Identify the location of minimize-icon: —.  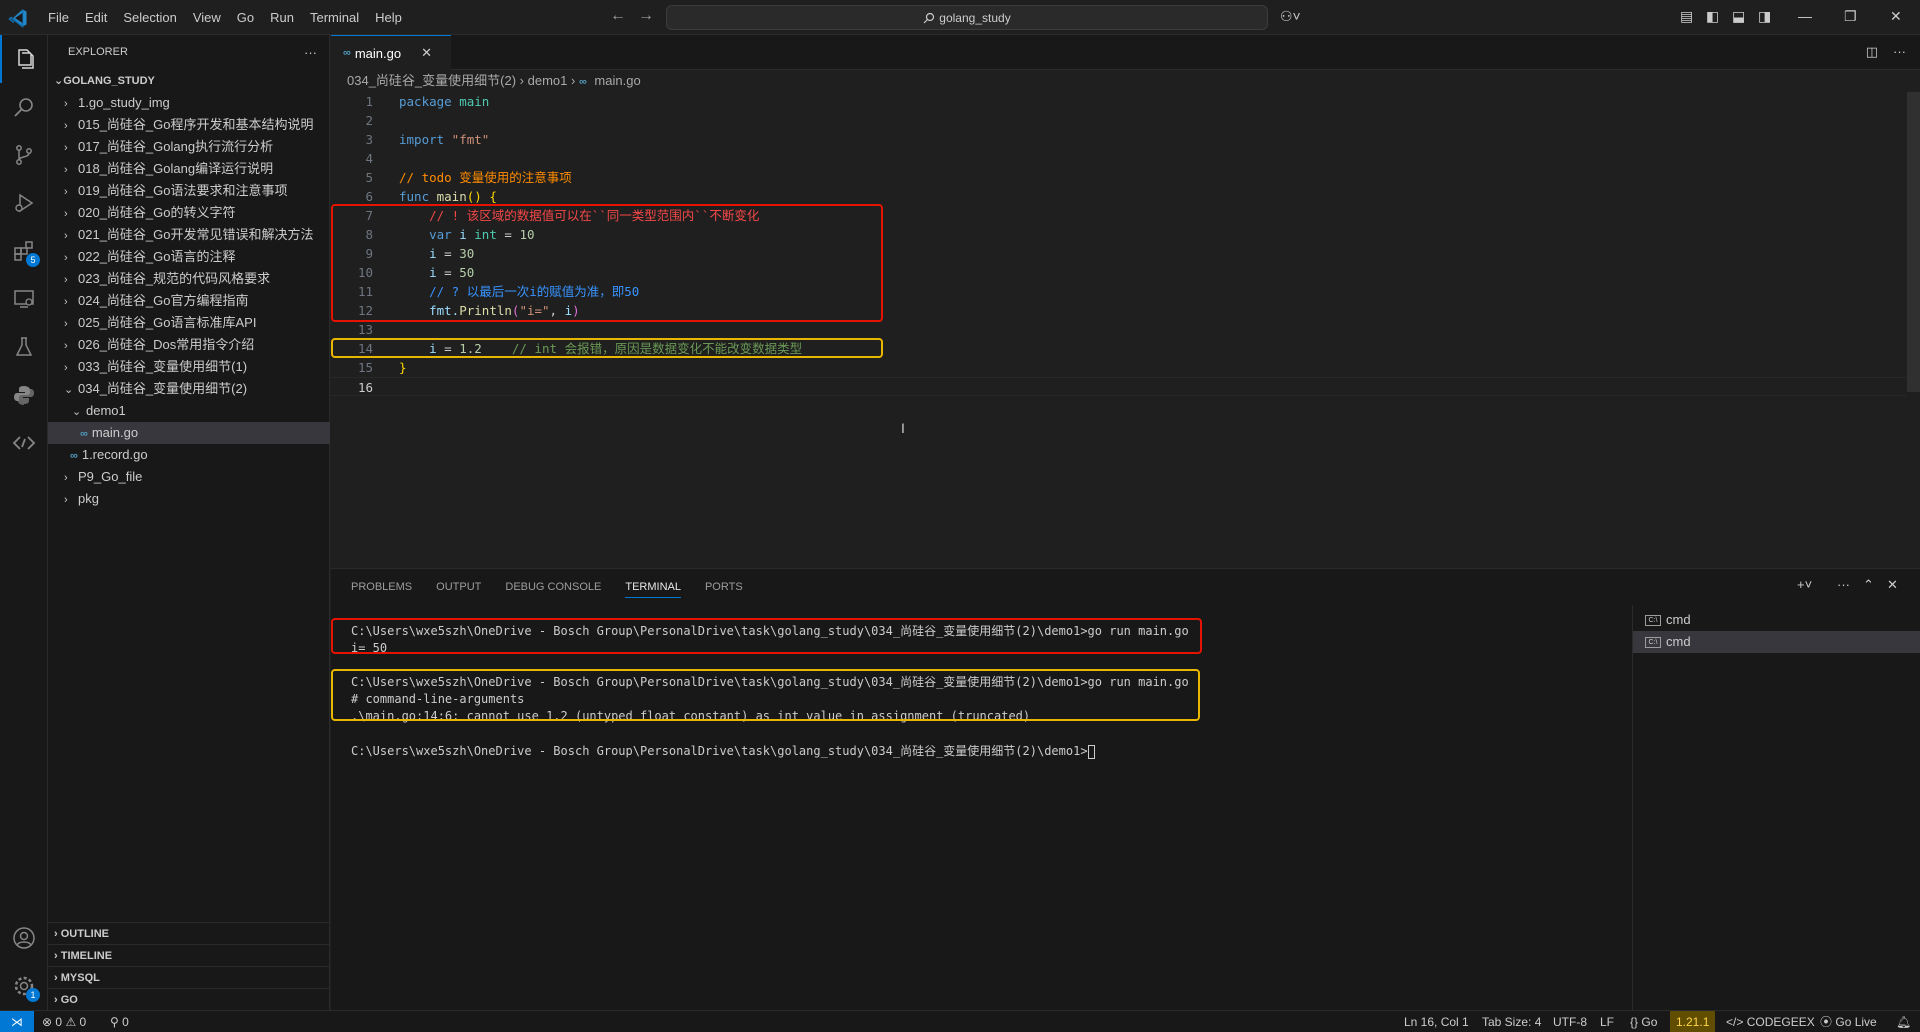
(1805, 16).